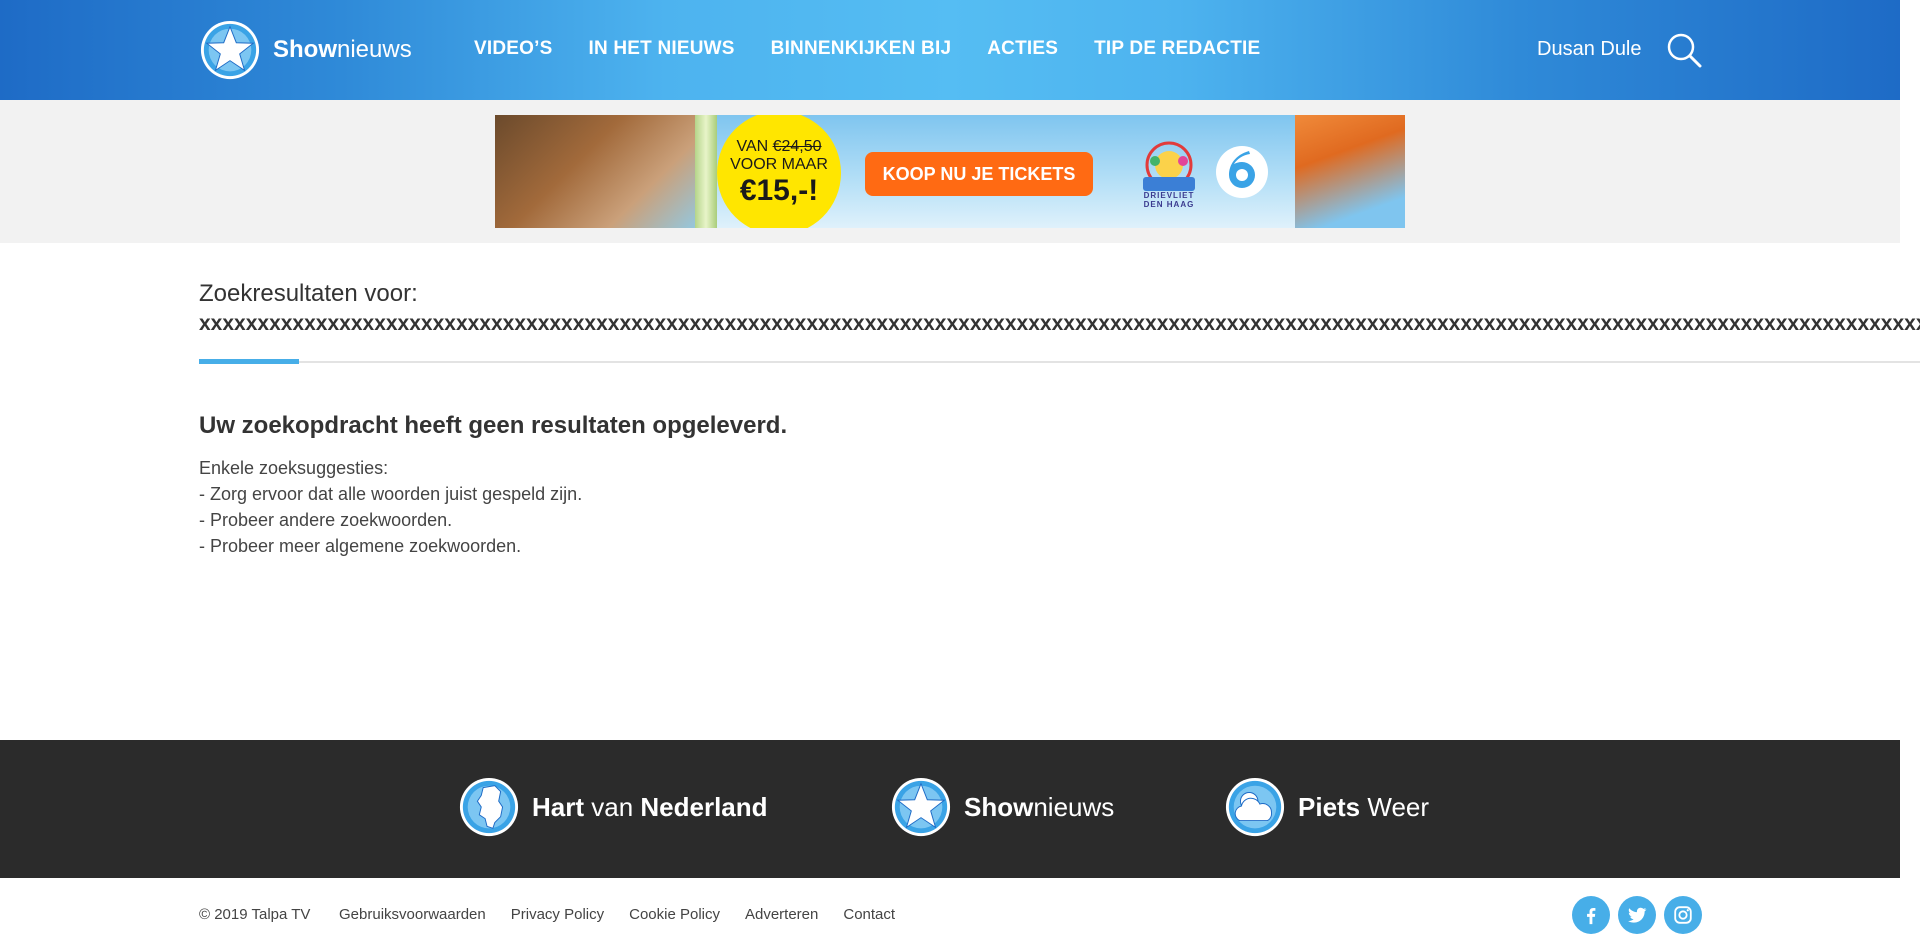 The height and width of the screenshot is (937, 1920). Describe the element at coordinates (979, 174) in the screenshot. I see `ad-buy-tickets-button: KOOP NU JE TICKETS` at that location.